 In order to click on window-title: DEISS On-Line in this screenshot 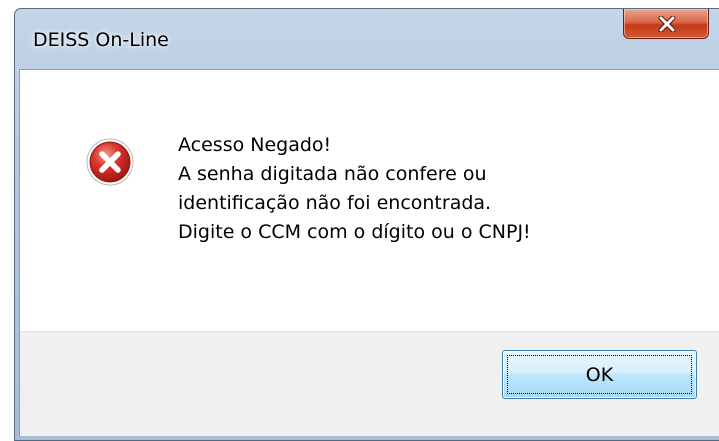, I will do `click(101, 40)`.